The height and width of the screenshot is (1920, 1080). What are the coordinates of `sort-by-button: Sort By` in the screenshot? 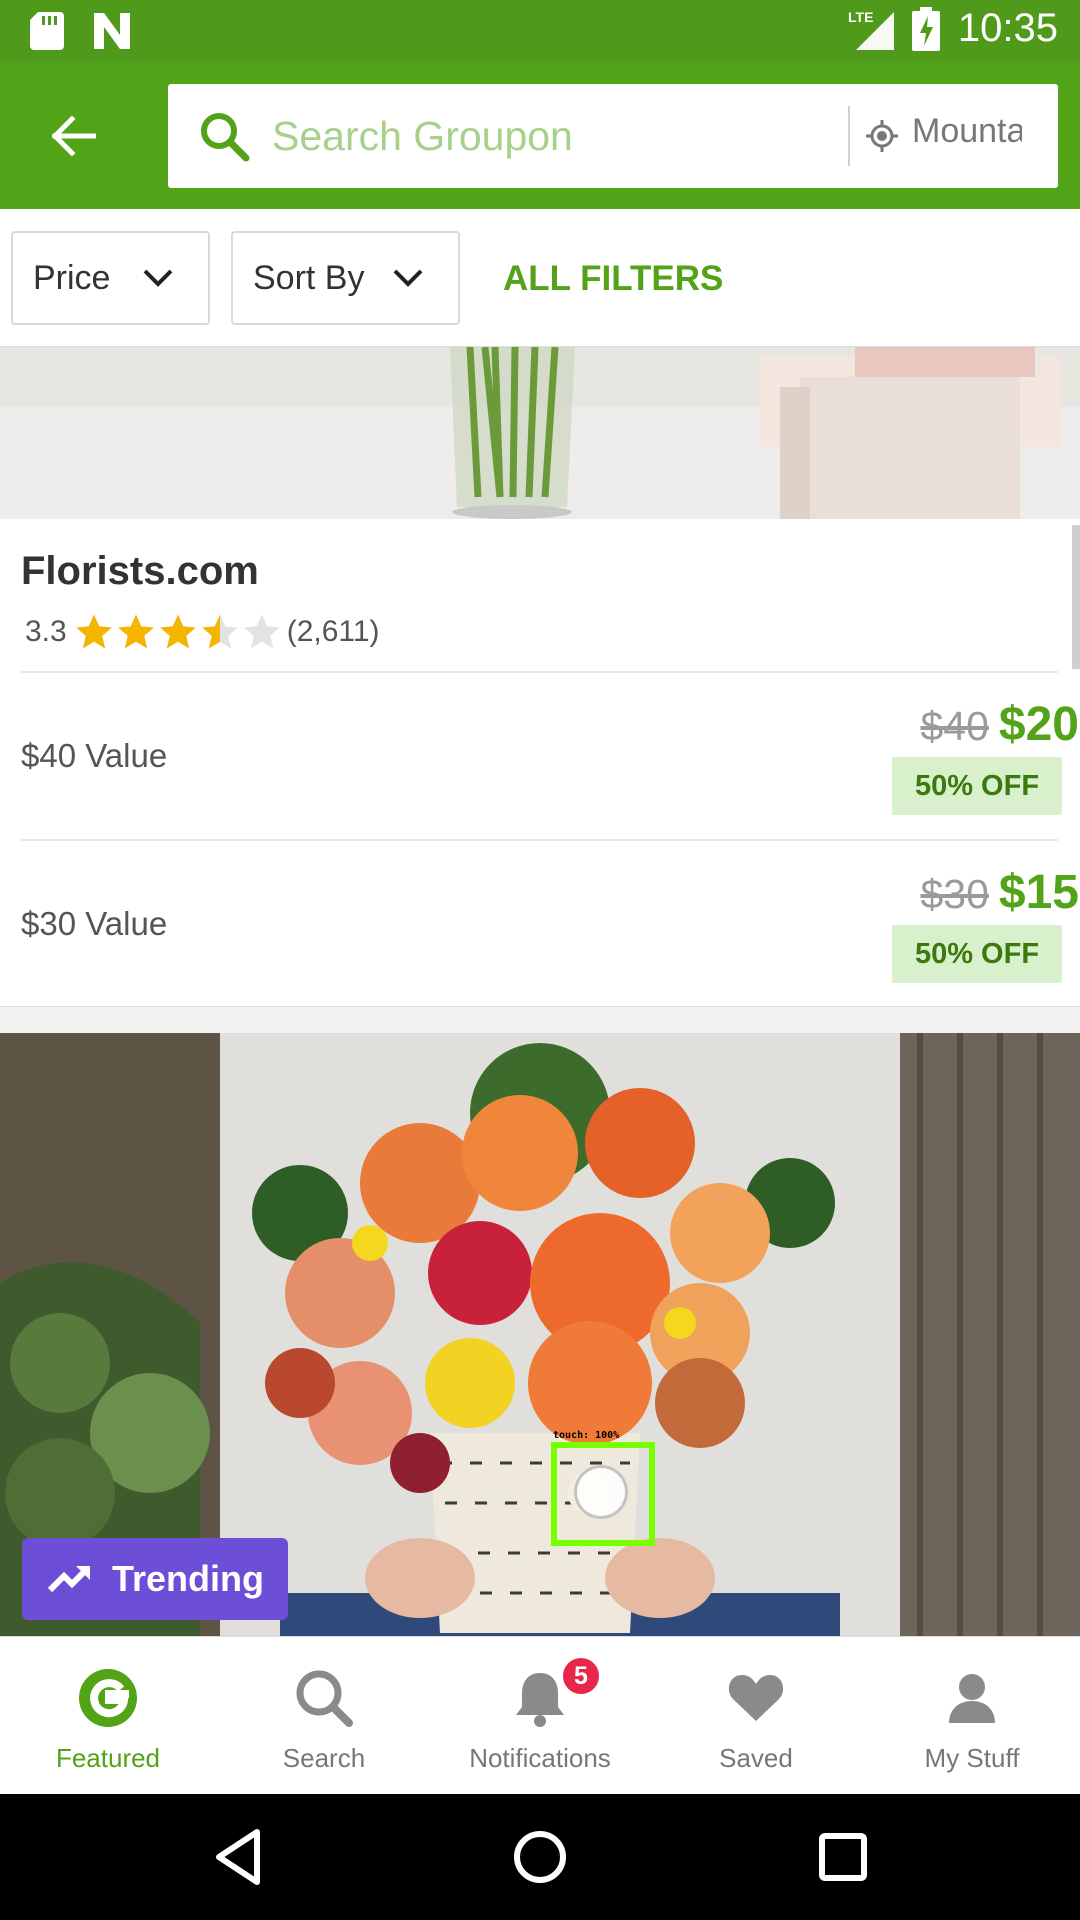 It's located at (345, 278).